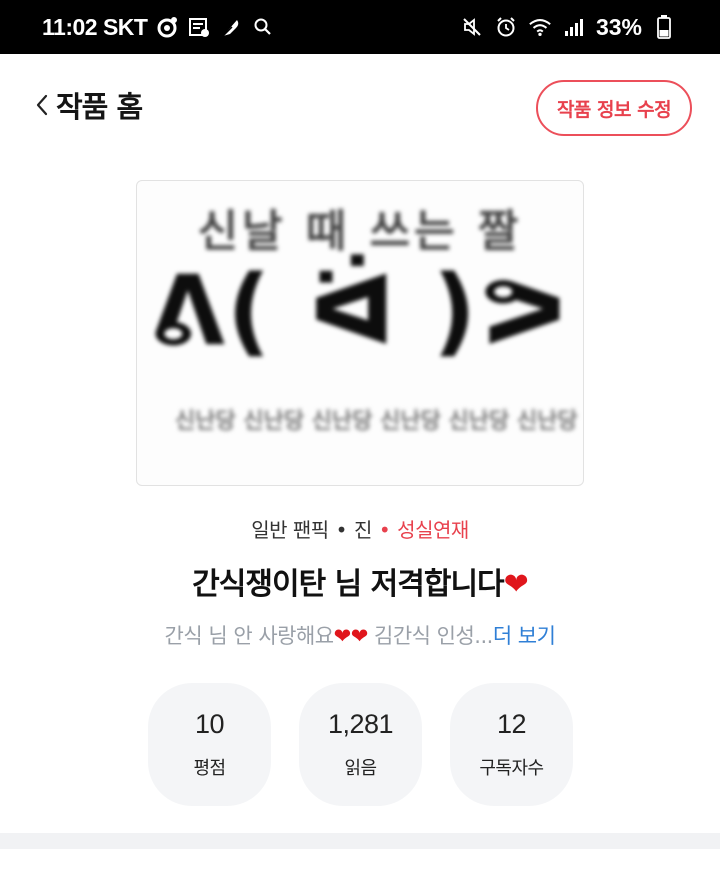 This screenshot has height=869, width=720. Describe the element at coordinates (360, 724) in the screenshot. I see `stat-value: 1,281` at that location.